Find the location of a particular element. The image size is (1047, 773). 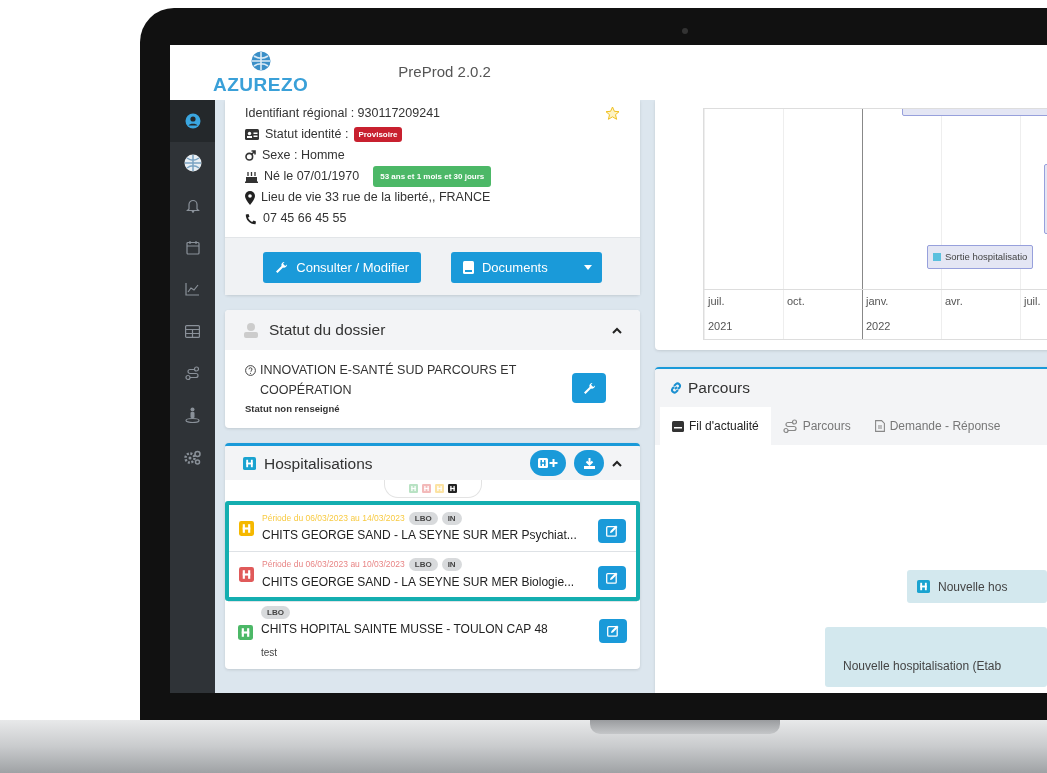

male-symbol-icon is located at coordinates (250, 155).